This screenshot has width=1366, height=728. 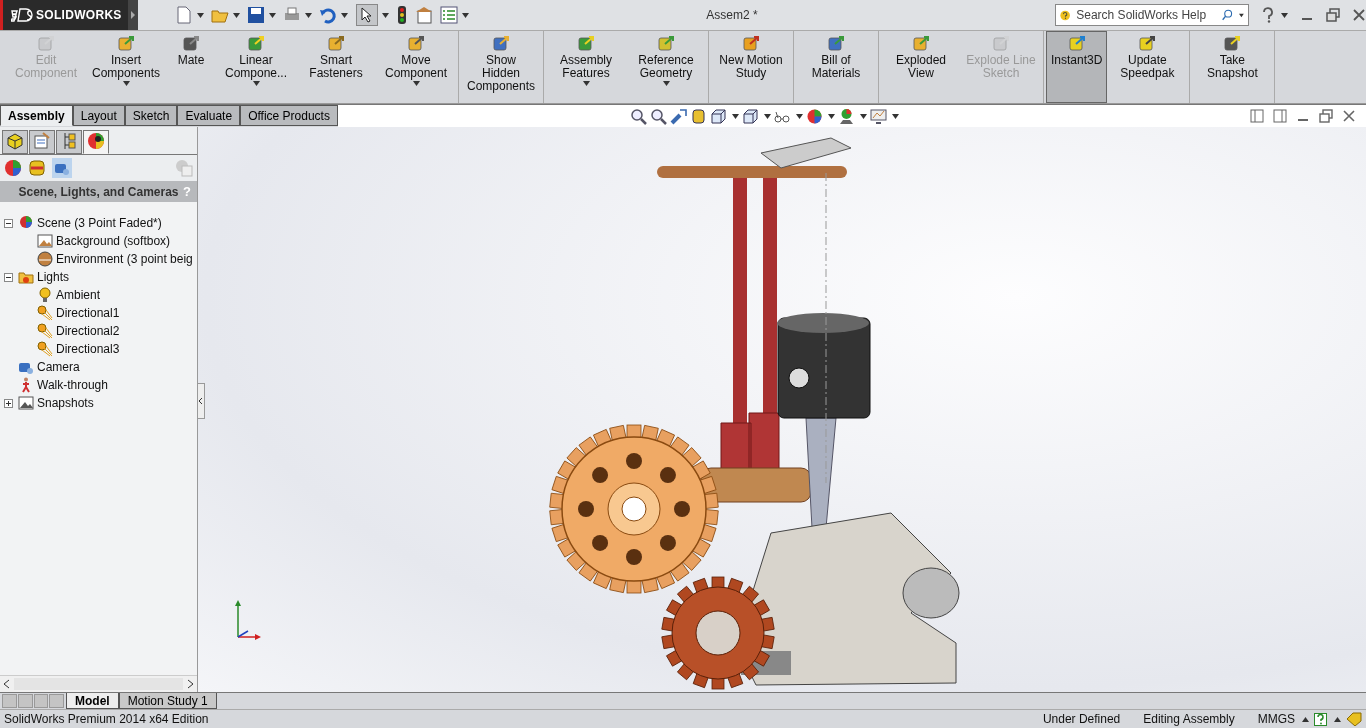 I want to click on feature-tree-icon, so click(x=15, y=141).